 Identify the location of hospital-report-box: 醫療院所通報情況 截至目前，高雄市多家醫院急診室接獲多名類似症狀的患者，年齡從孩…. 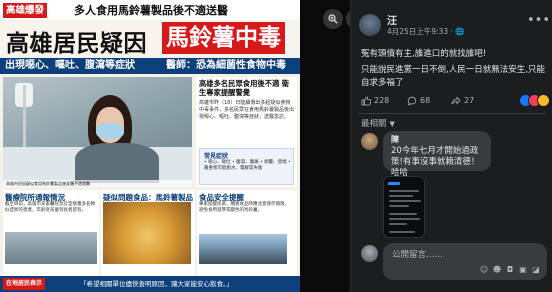
(51, 237).